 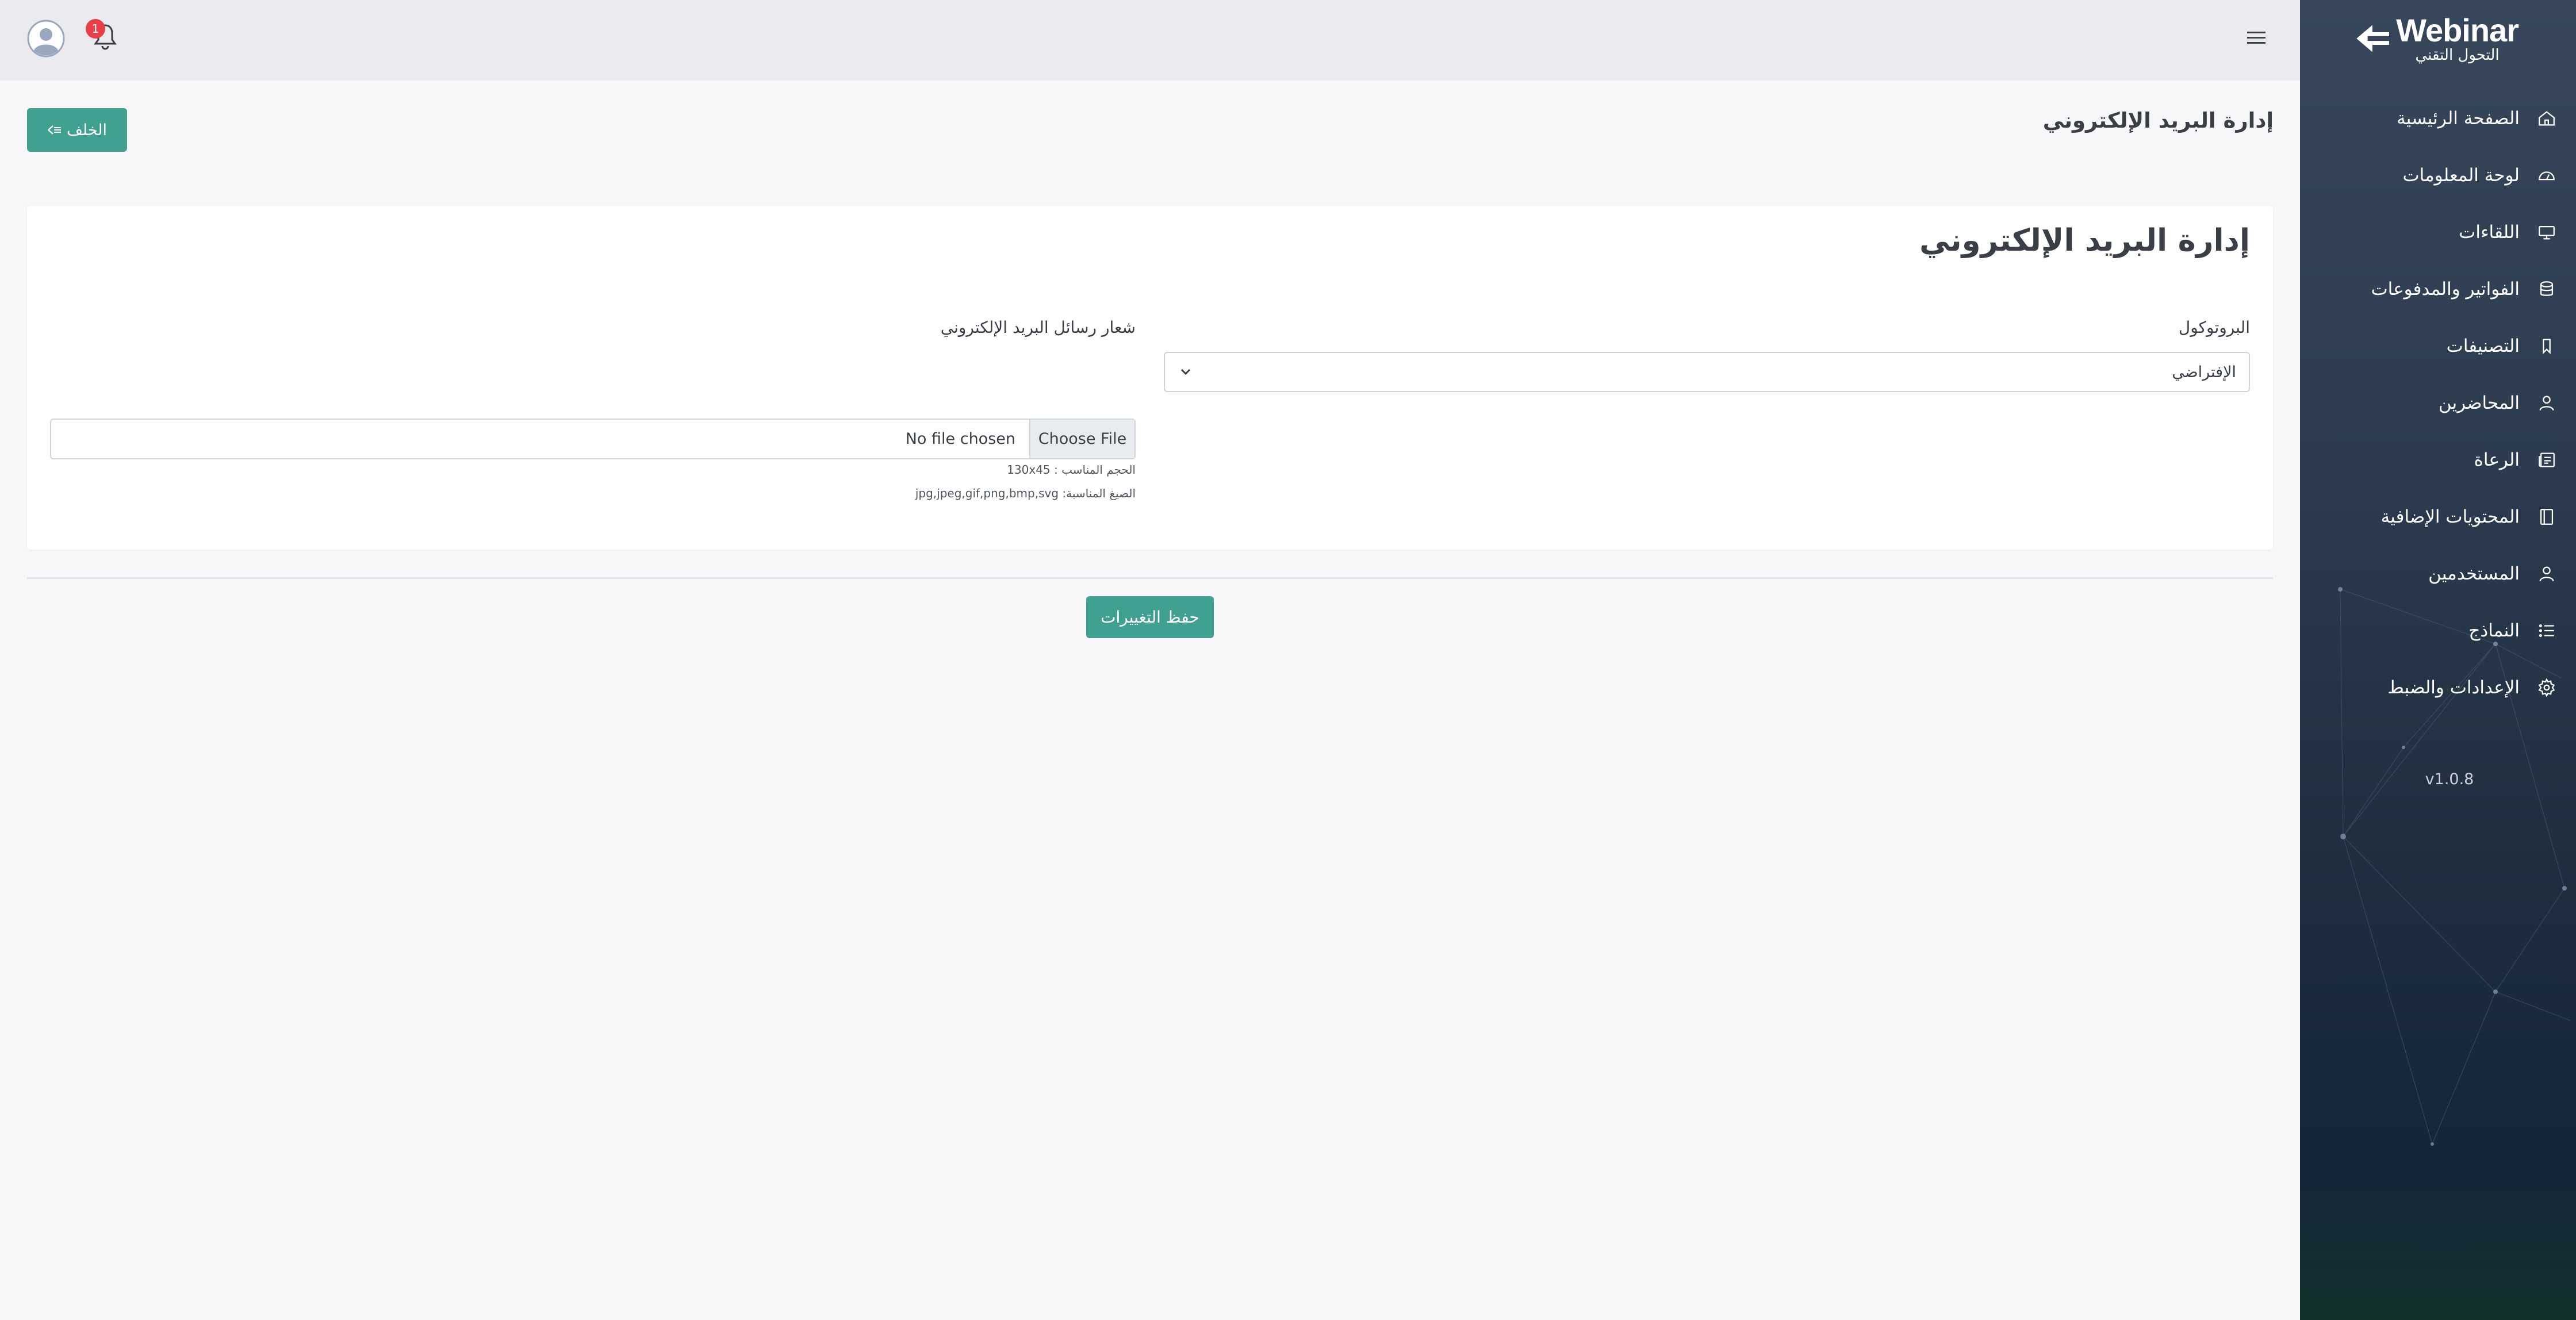 What do you see at coordinates (2474, 574) in the screenshot?
I see `sidebar-item-label: المستخدمين` at bounding box center [2474, 574].